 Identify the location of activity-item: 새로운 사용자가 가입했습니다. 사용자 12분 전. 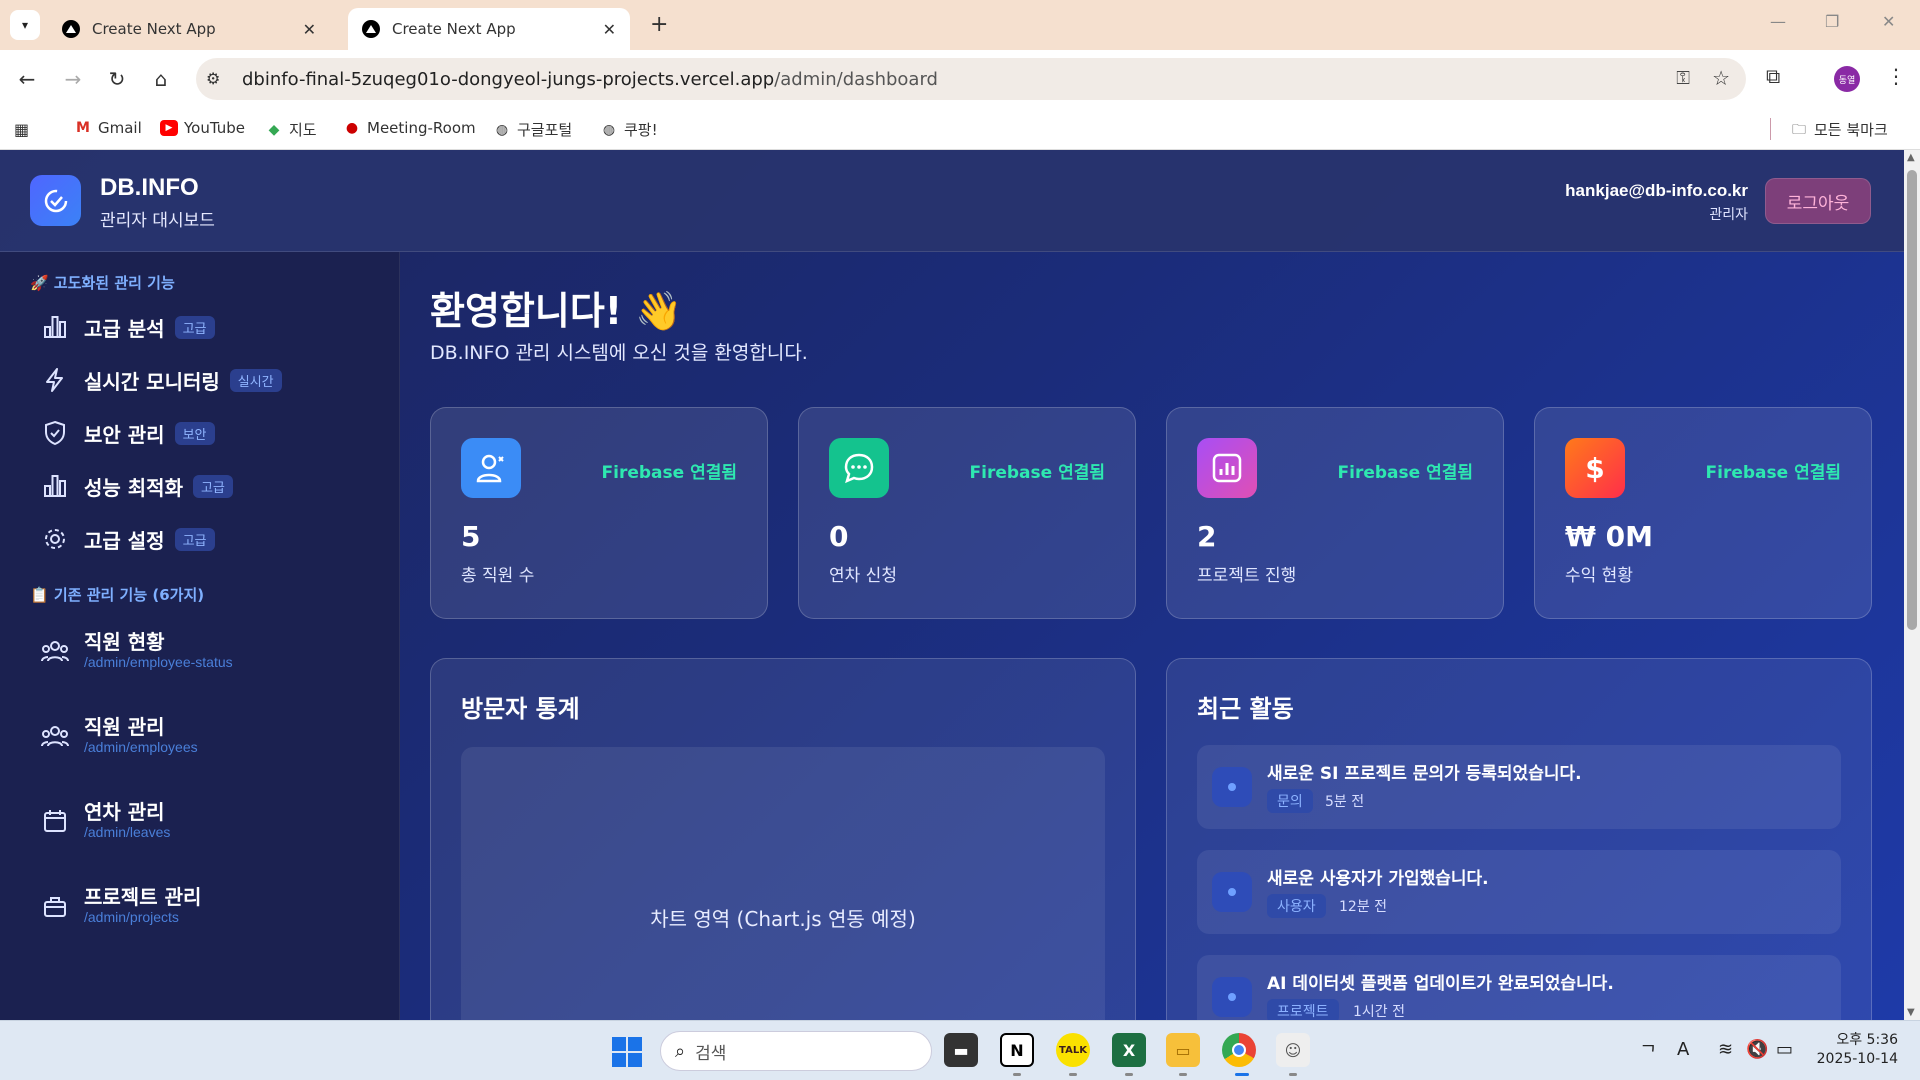
(1519, 892).